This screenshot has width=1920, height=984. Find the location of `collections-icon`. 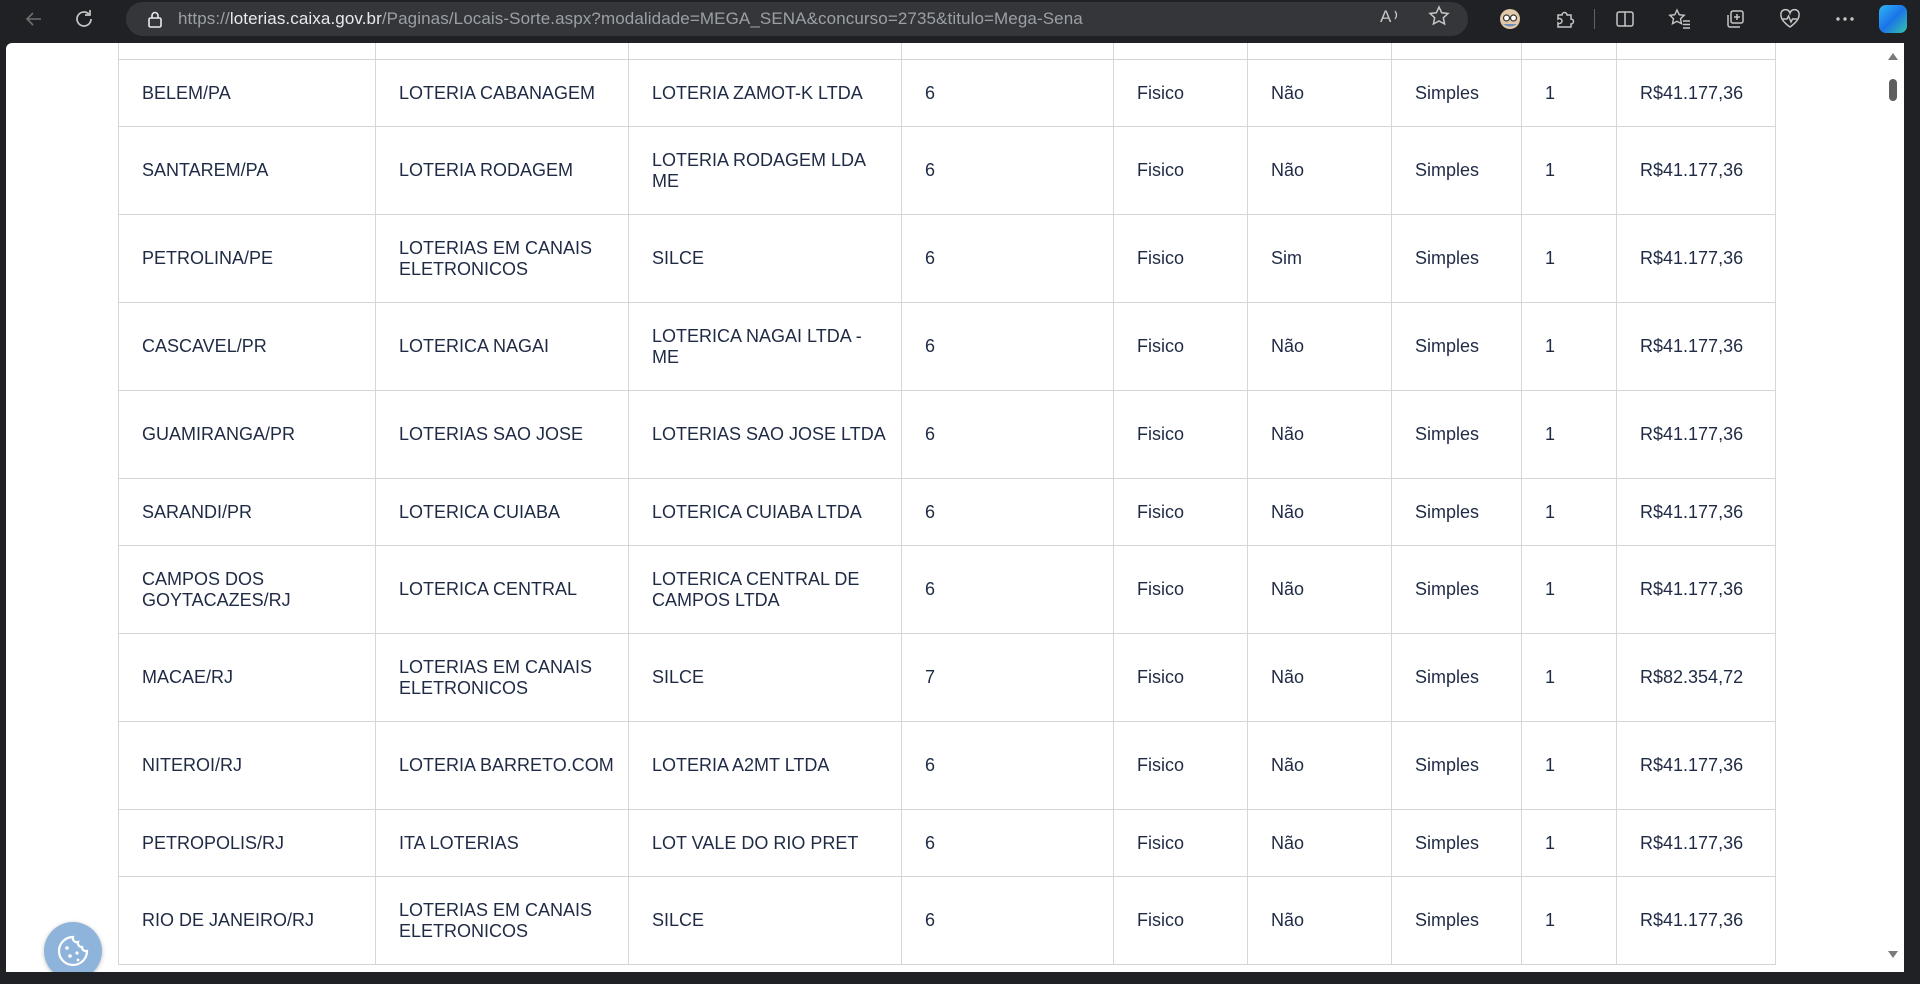

collections-icon is located at coordinates (1735, 19).